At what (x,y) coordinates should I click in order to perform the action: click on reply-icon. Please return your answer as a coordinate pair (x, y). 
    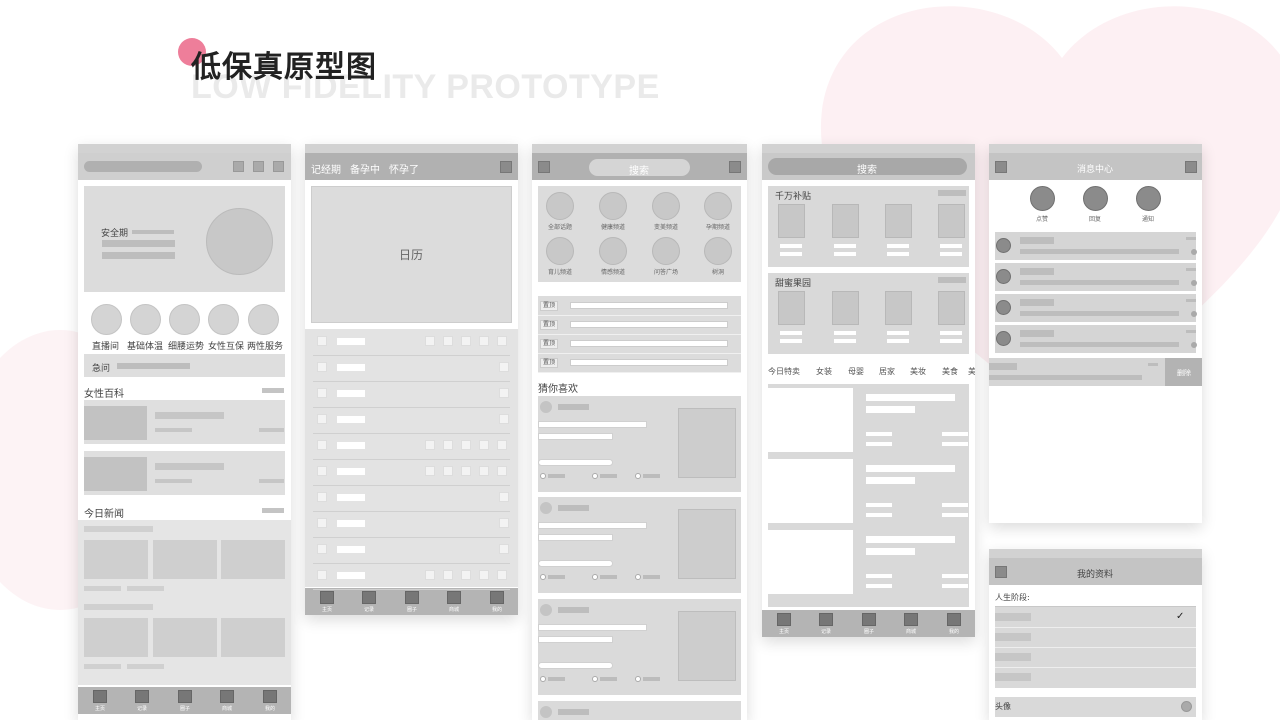
    Looking at the image, I should click on (1095, 198).